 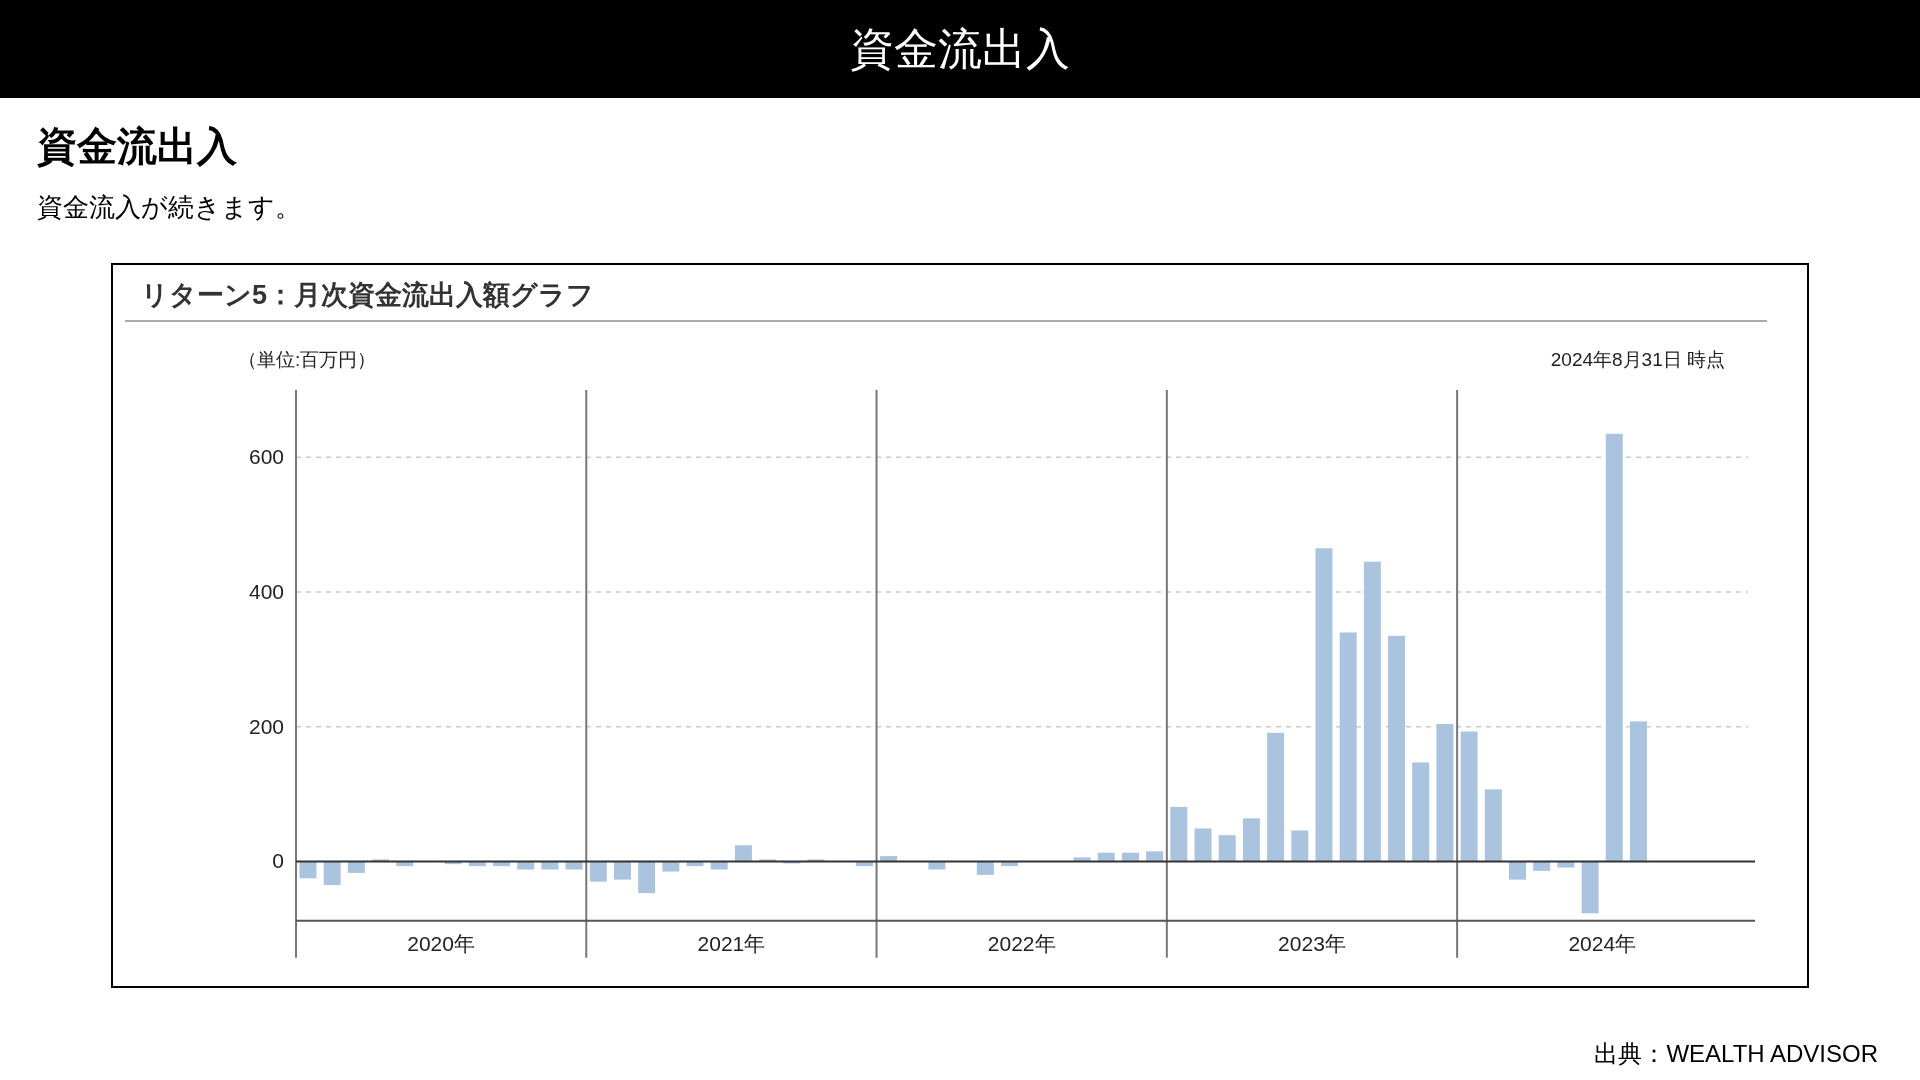 I want to click on y-tick-label: 200, so click(x=266, y=726).